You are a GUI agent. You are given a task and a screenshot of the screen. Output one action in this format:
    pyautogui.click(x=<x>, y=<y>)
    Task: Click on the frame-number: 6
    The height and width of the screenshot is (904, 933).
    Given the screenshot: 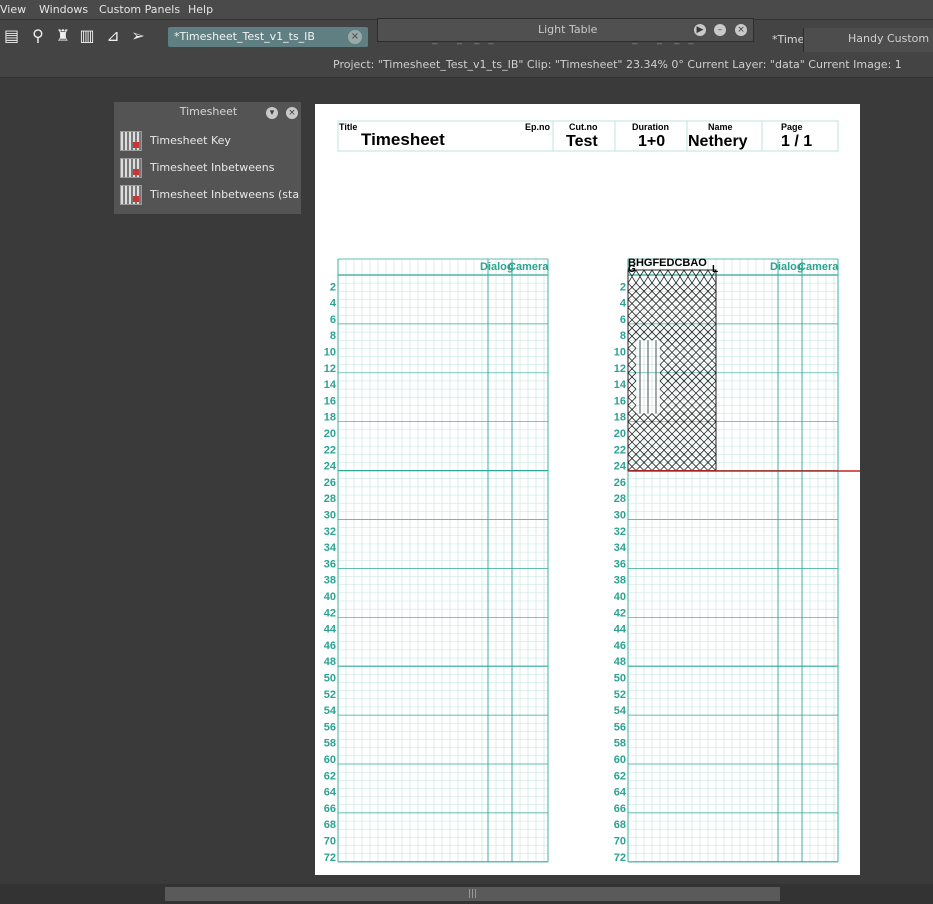 What is the action you would take?
    pyautogui.click(x=623, y=320)
    